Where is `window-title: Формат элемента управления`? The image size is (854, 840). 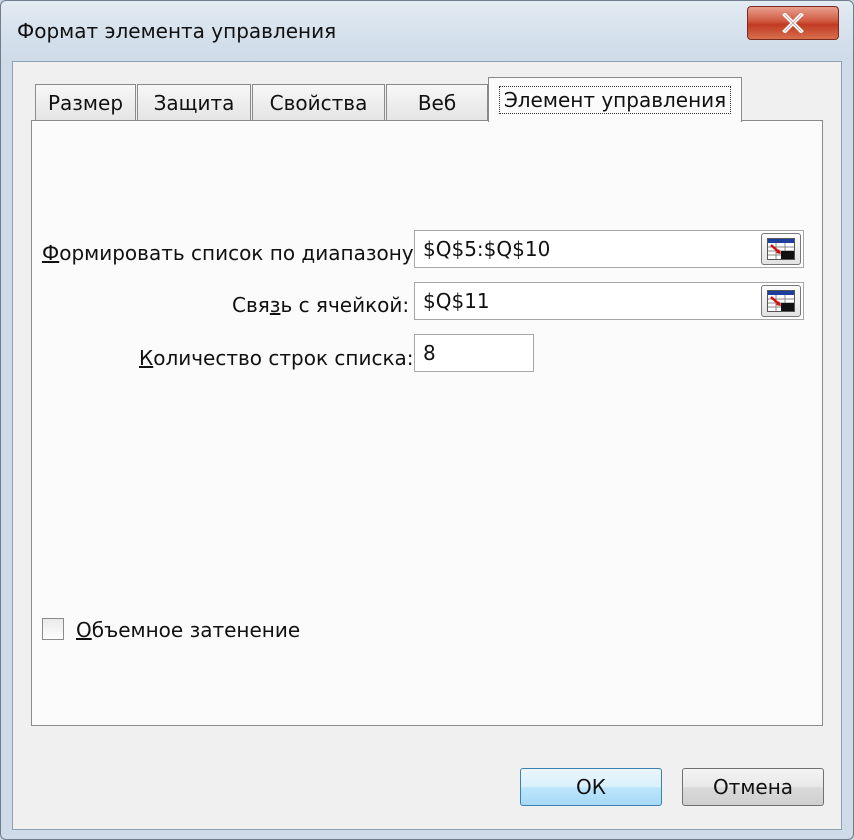 window-title: Формат элемента управления is located at coordinates (177, 31).